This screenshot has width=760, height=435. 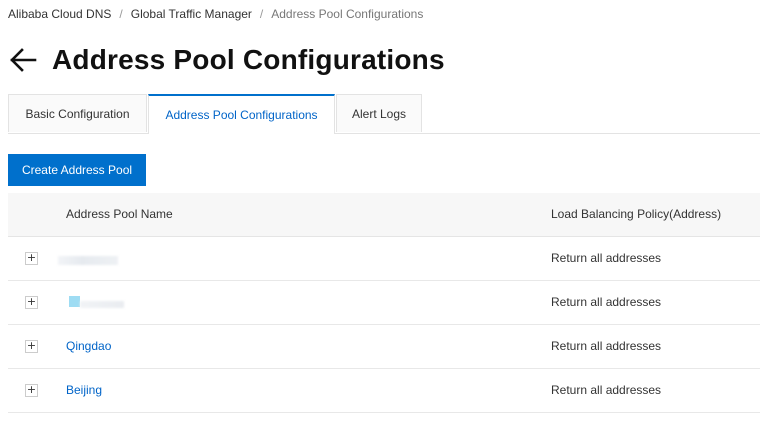 I want to click on breadcrumb-item-global-traffic-manager: Global Traffic Manager, so click(x=191, y=14).